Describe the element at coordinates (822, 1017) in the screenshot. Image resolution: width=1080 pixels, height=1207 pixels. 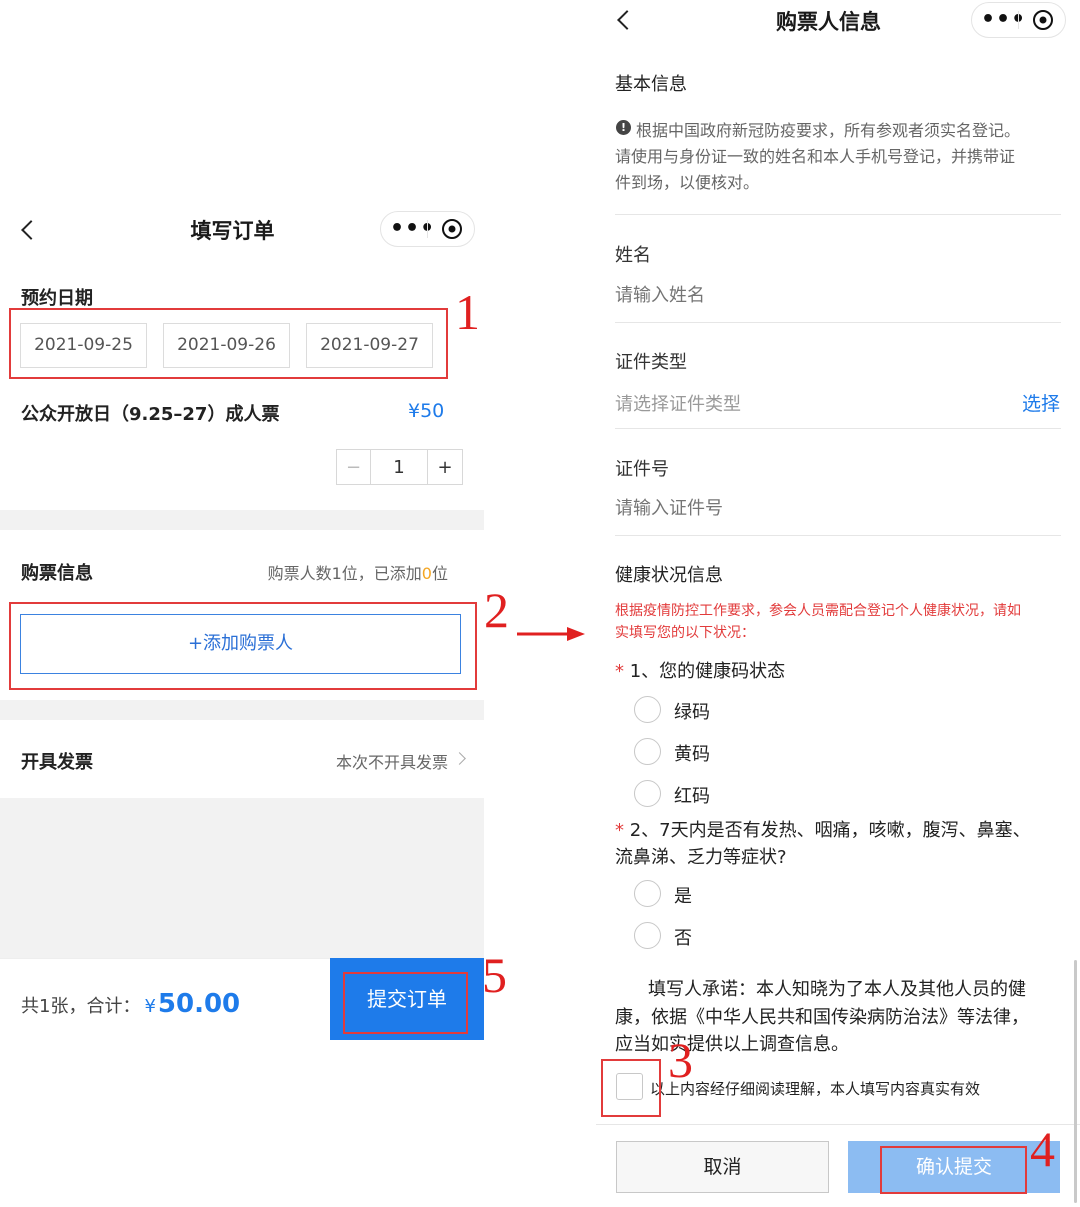
I see `pledge-line-2: 康，依据《中华人民共和国传染病防治法》等法律，` at that location.